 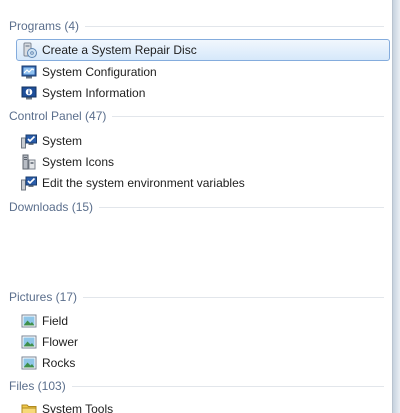 I want to click on result-system-icons: System Icons, so click(x=203, y=162).